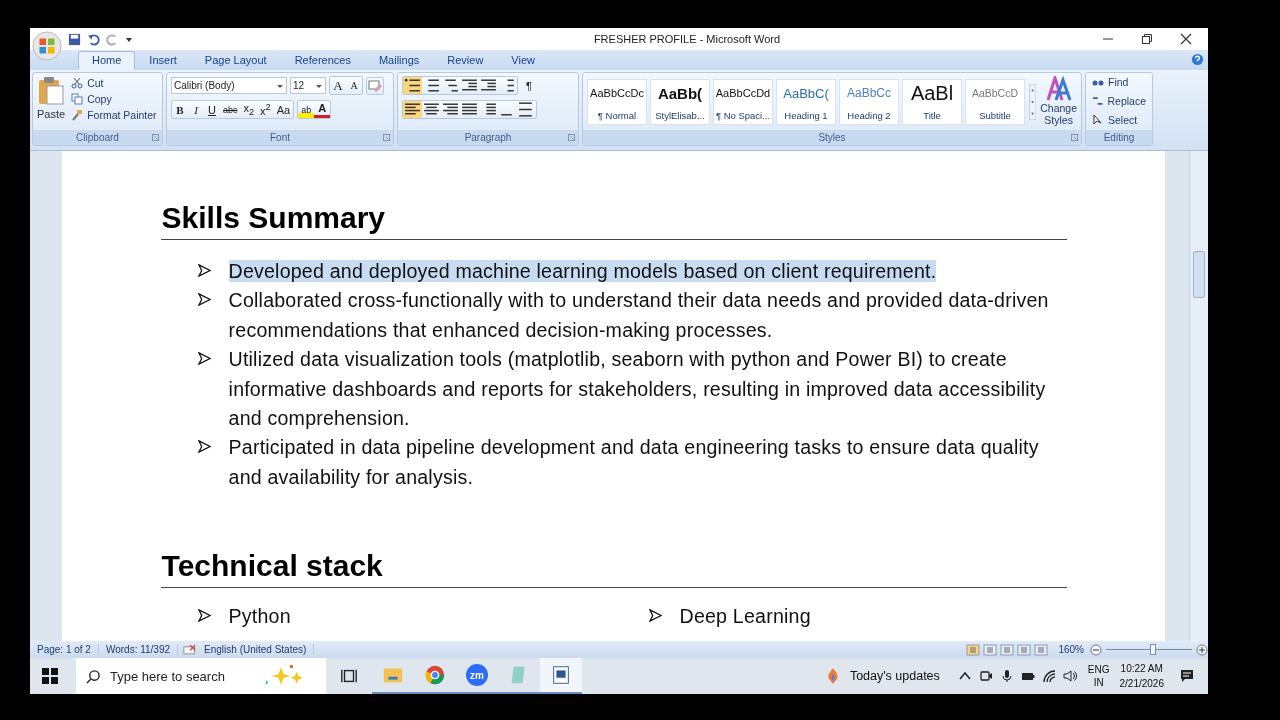 The image size is (1280, 720). Describe the element at coordinates (322, 109) in the screenshot. I see `font-color-button: A` at that location.